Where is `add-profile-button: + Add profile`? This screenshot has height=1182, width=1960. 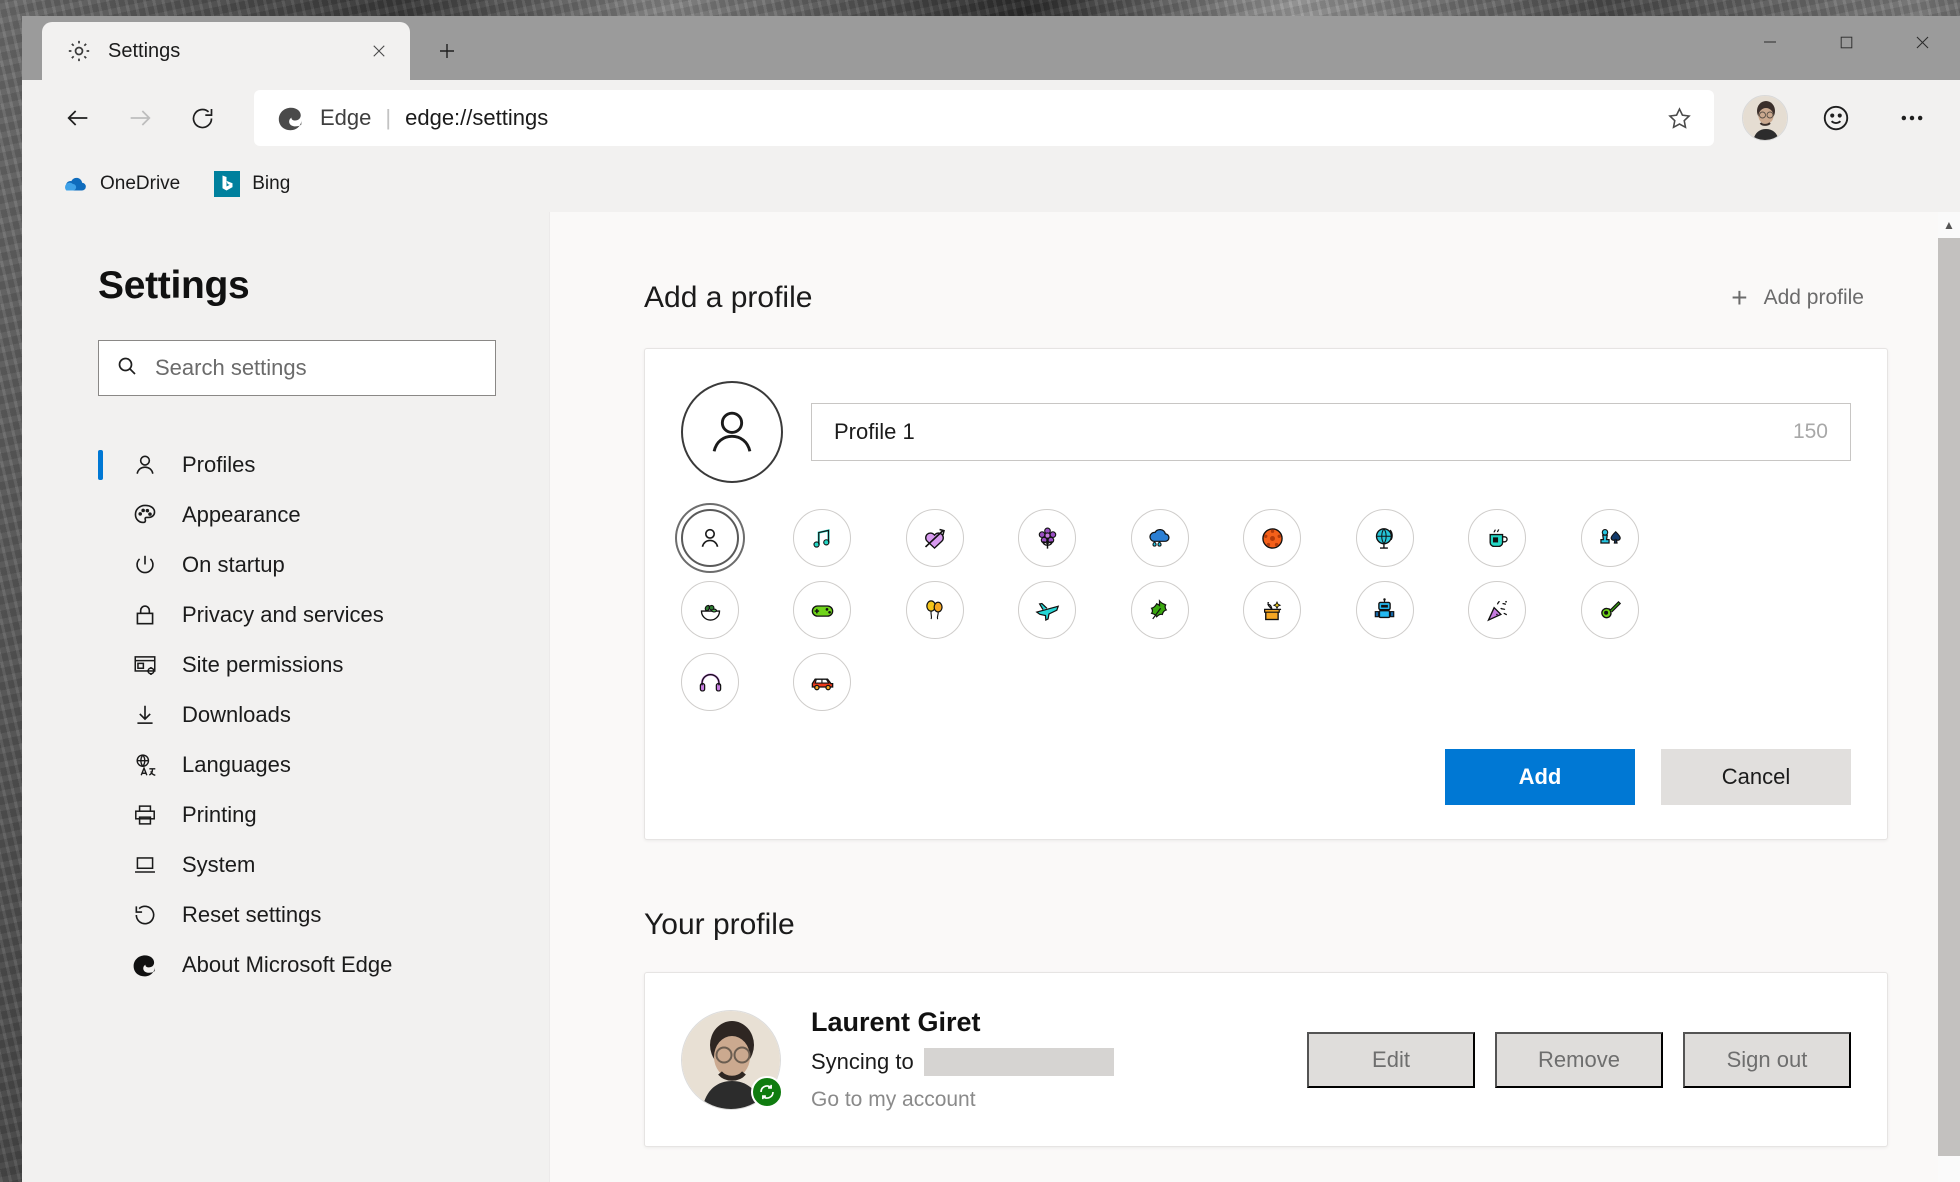
add-profile-button: + Add profile is located at coordinates (1797, 298).